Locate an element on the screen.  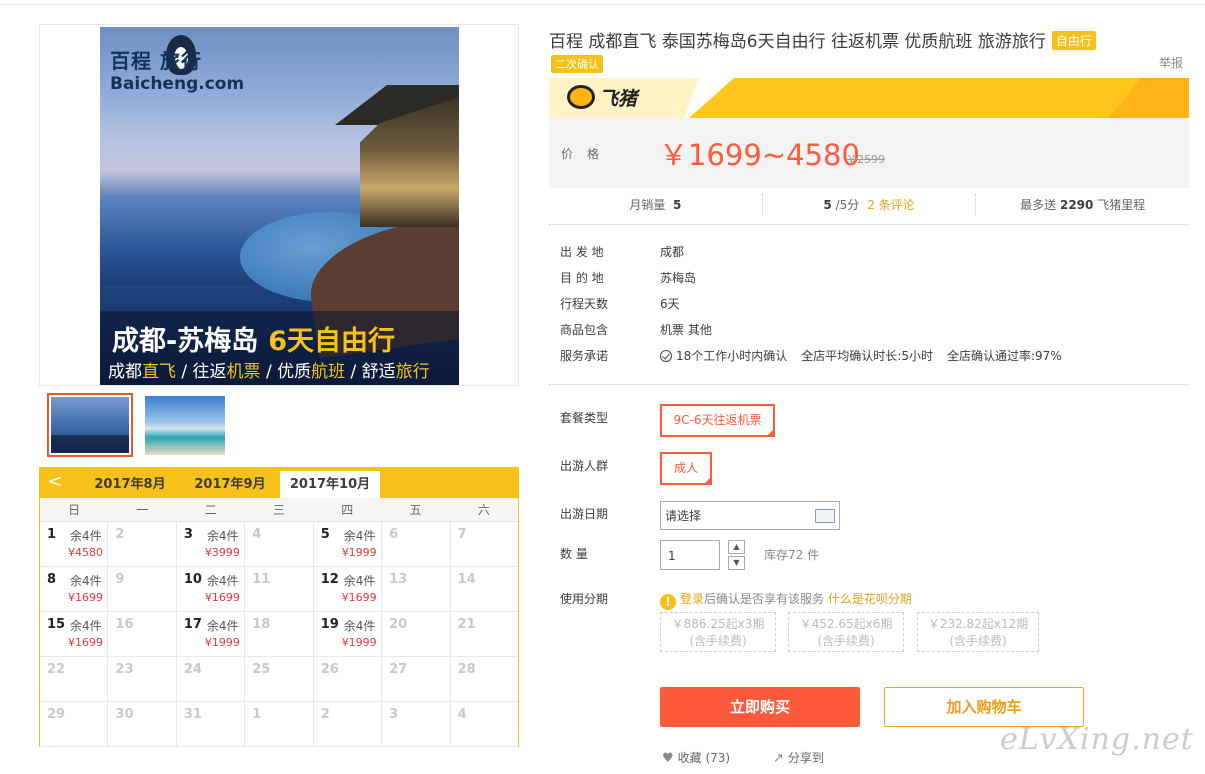
calendar-week-row: 15 余4件 ¥1699 16 17 余4件 ¥1999 18 19 余4件 ¥1999 20 21 is located at coordinates (279, 634).